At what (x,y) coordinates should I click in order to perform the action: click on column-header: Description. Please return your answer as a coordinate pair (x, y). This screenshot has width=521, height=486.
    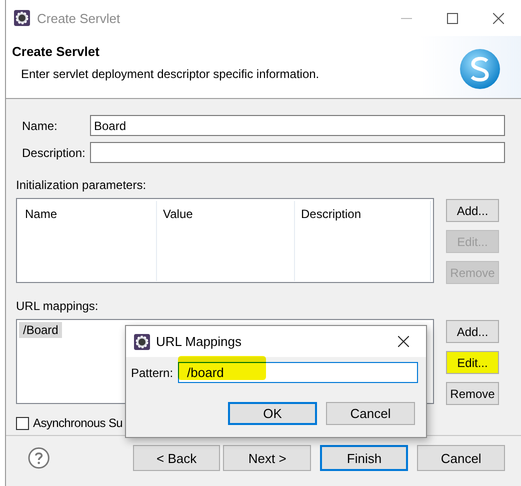
    Looking at the image, I should click on (363, 241).